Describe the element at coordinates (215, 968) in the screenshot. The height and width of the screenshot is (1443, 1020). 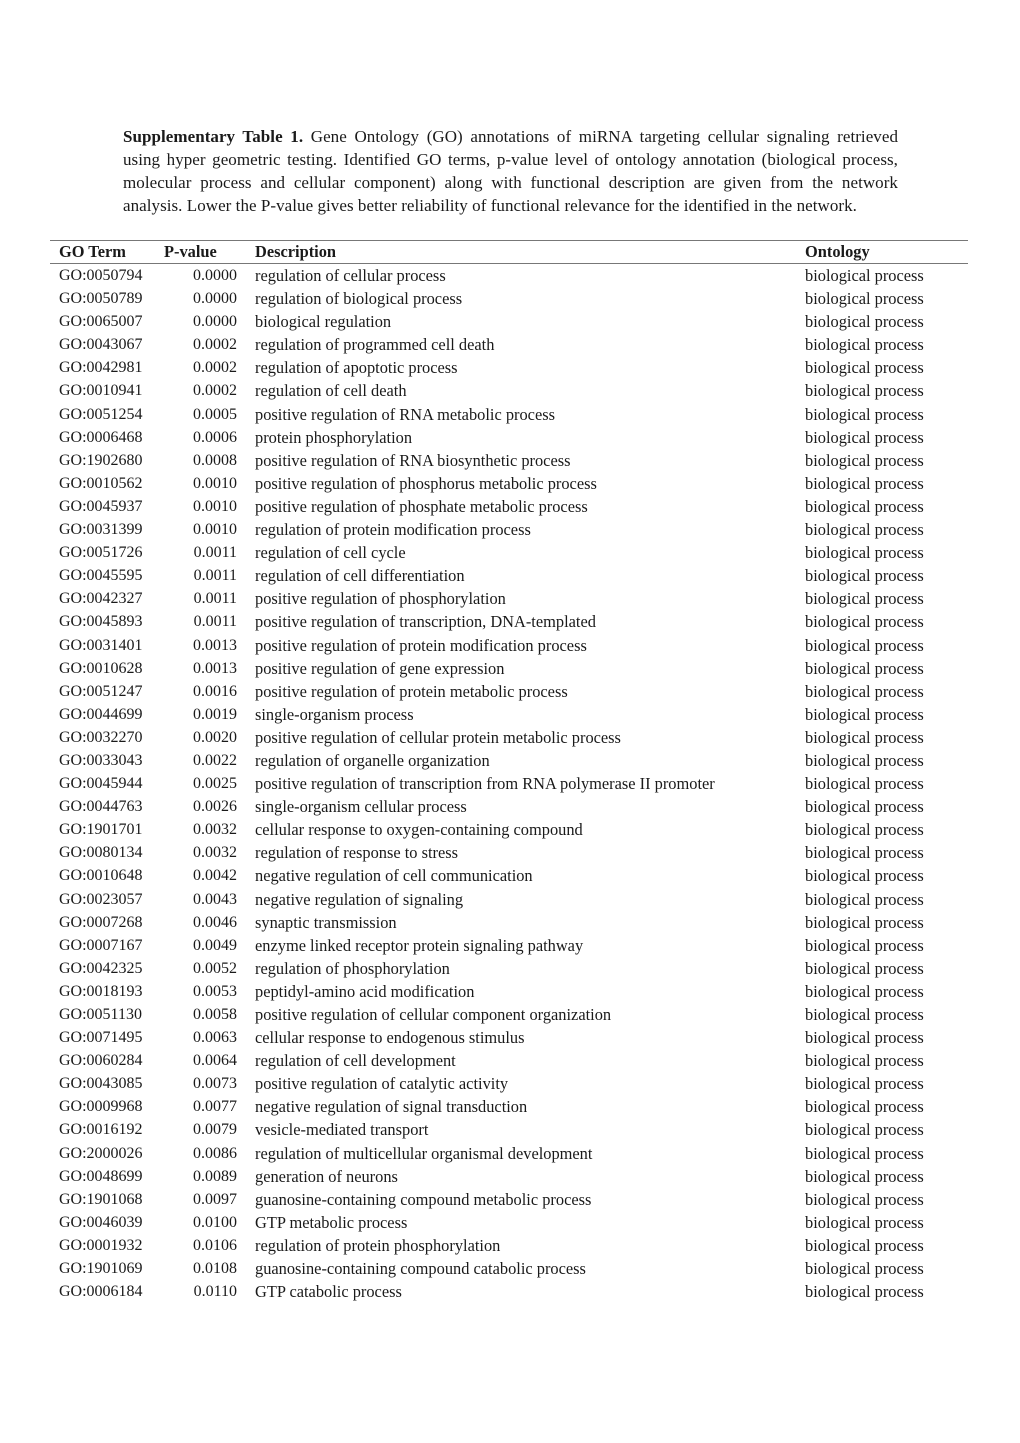
I see `p-value-cell: 0.0052` at that location.